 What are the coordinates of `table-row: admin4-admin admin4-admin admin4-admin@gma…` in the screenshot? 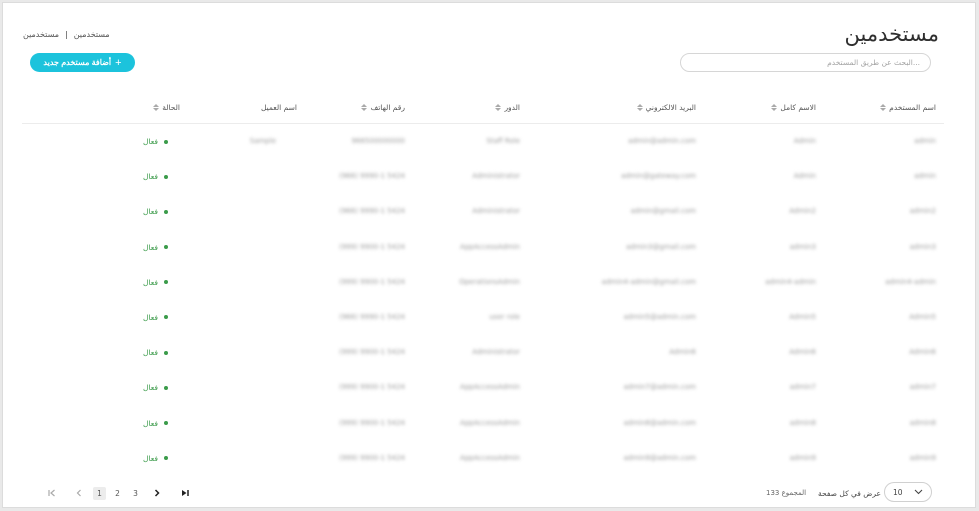 It's located at (483, 282).